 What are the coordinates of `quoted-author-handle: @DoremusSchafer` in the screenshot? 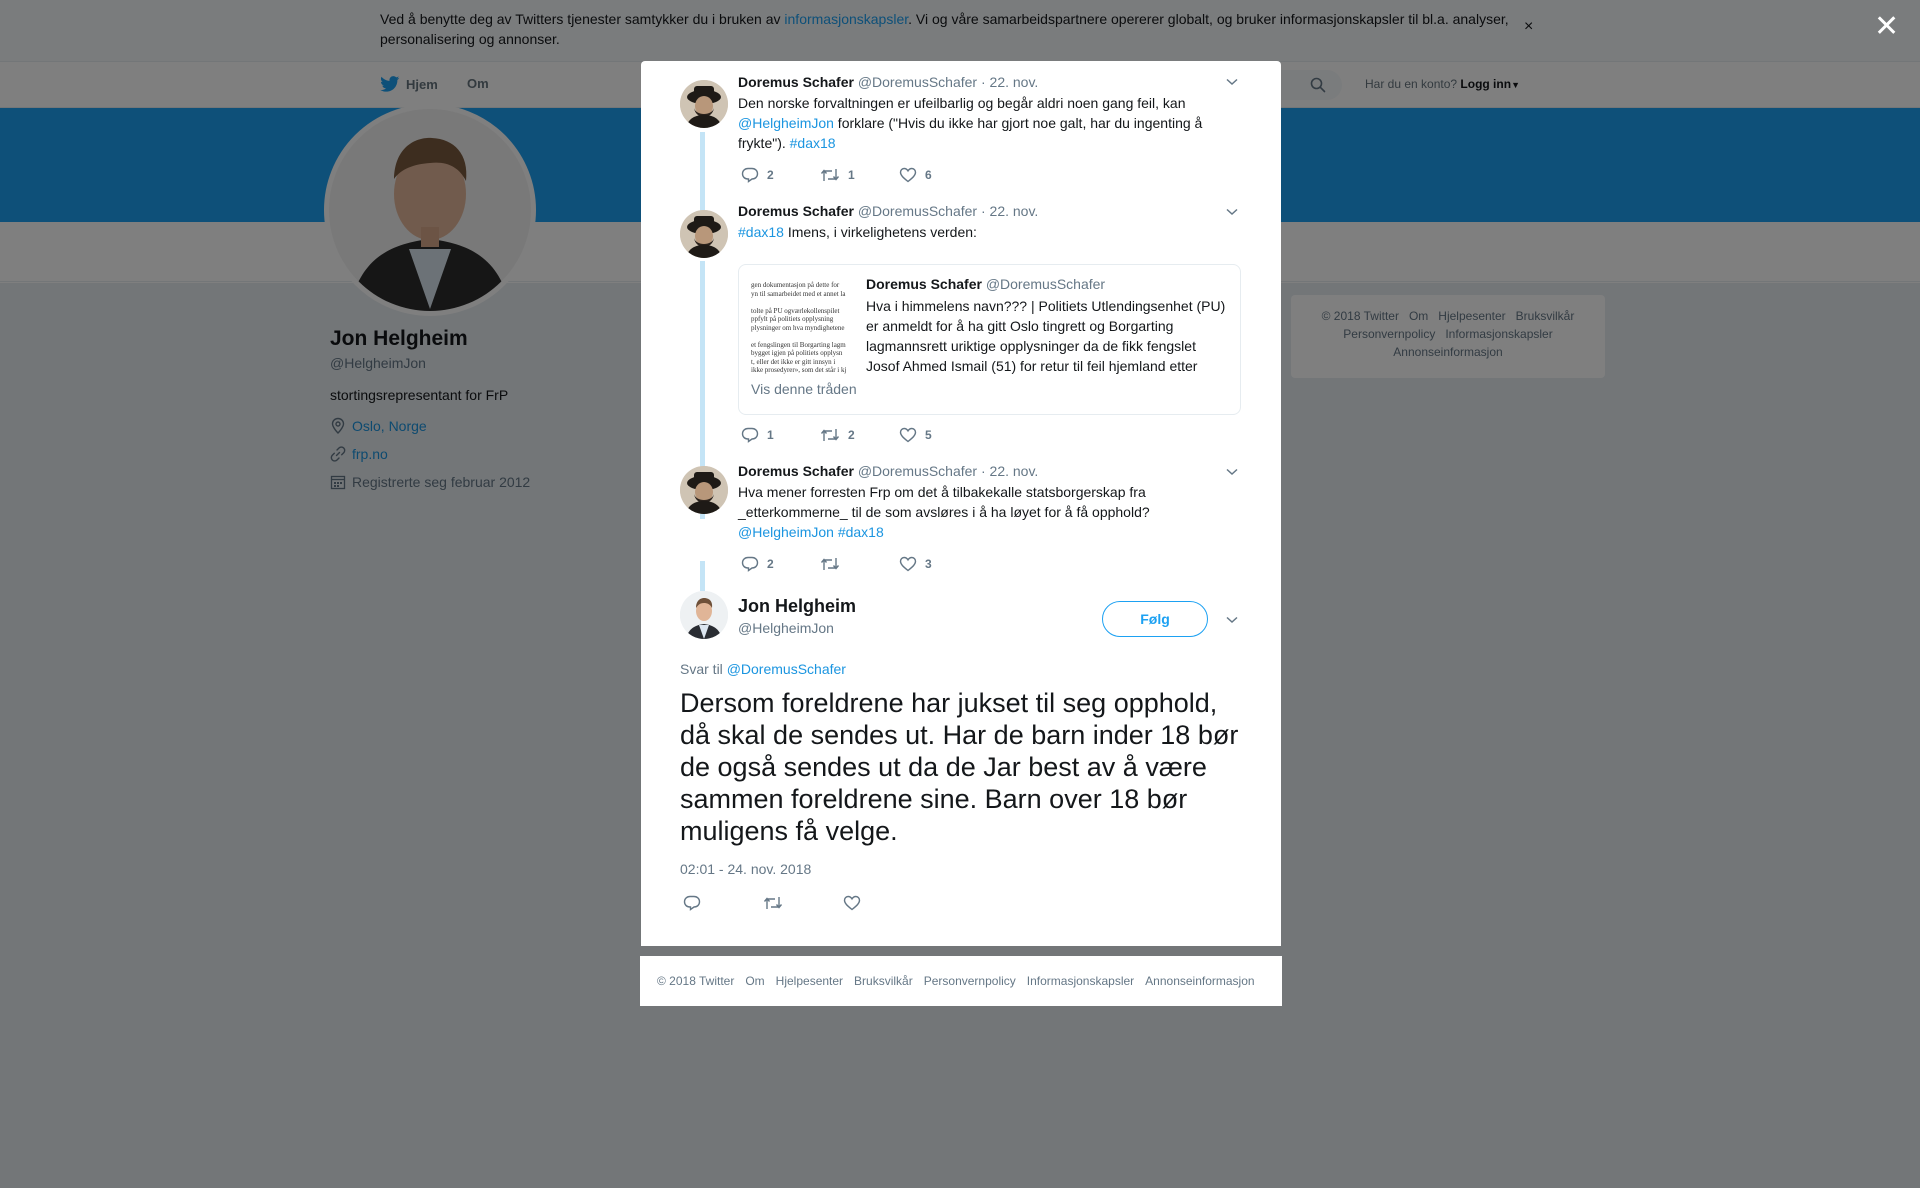 It's located at (1045, 284).